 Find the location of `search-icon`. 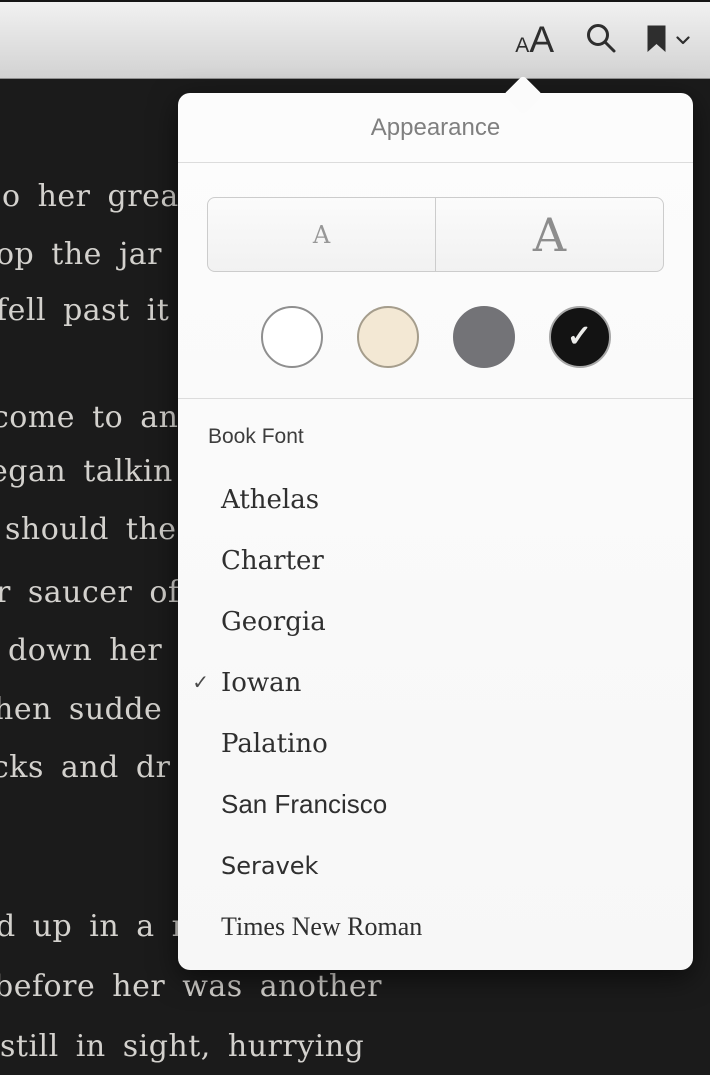

search-icon is located at coordinates (601, 40).